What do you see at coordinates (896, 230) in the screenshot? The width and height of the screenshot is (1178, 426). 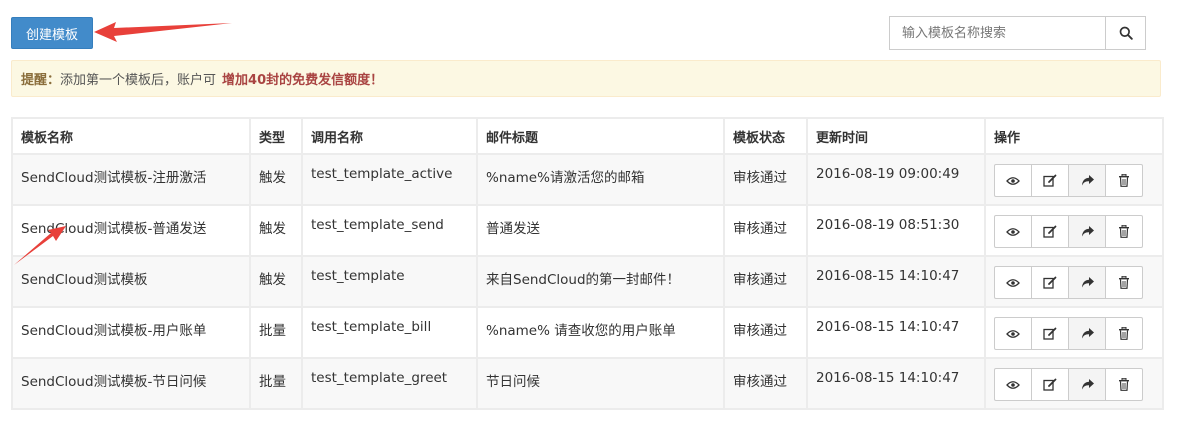 I see `updated-time-cell: 2016-08-19 08:51:30` at bounding box center [896, 230].